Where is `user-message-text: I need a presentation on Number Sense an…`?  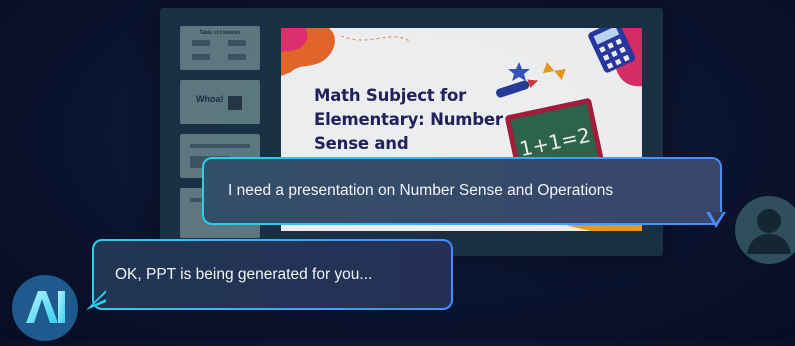 user-message-text: I need a presentation on Number Sense an… is located at coordinates (462, 191).